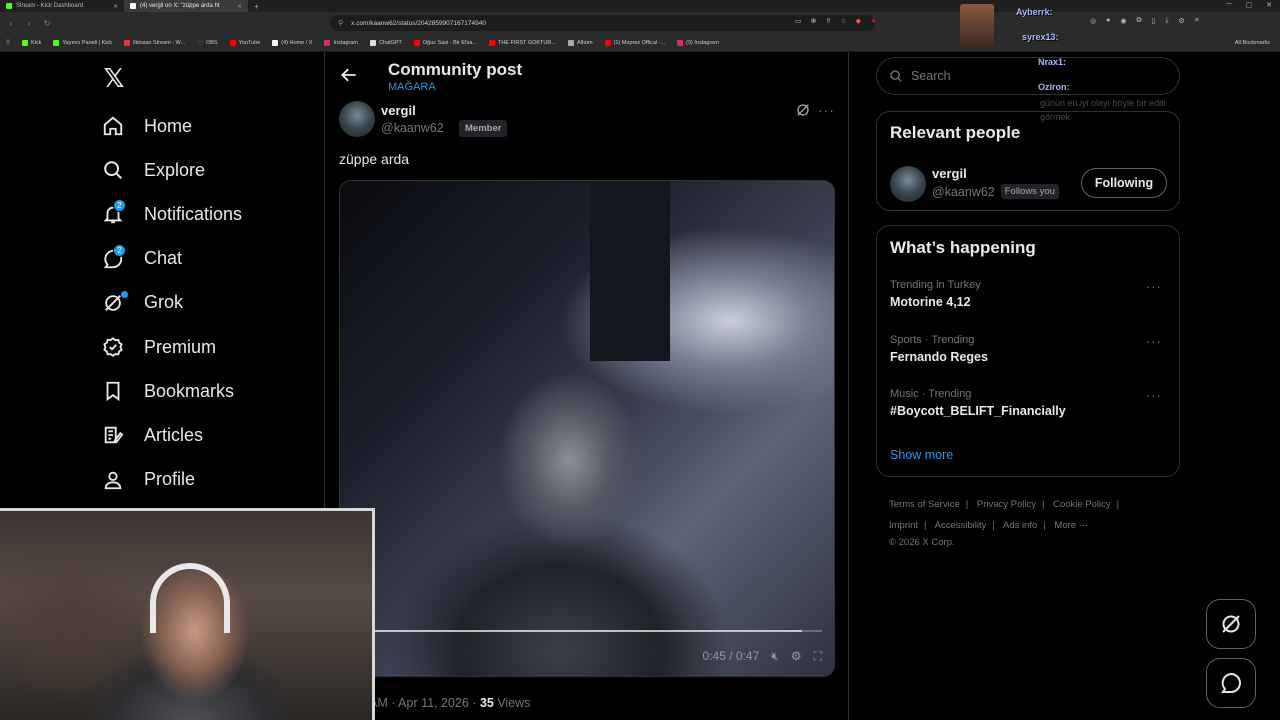 This screenshot has height=720, width=1280. What do you see at coordinates (210, 391) in the screenshot?
I see `nav-item-bookmarks: Bookmarks` at bounding box center [210, 391].